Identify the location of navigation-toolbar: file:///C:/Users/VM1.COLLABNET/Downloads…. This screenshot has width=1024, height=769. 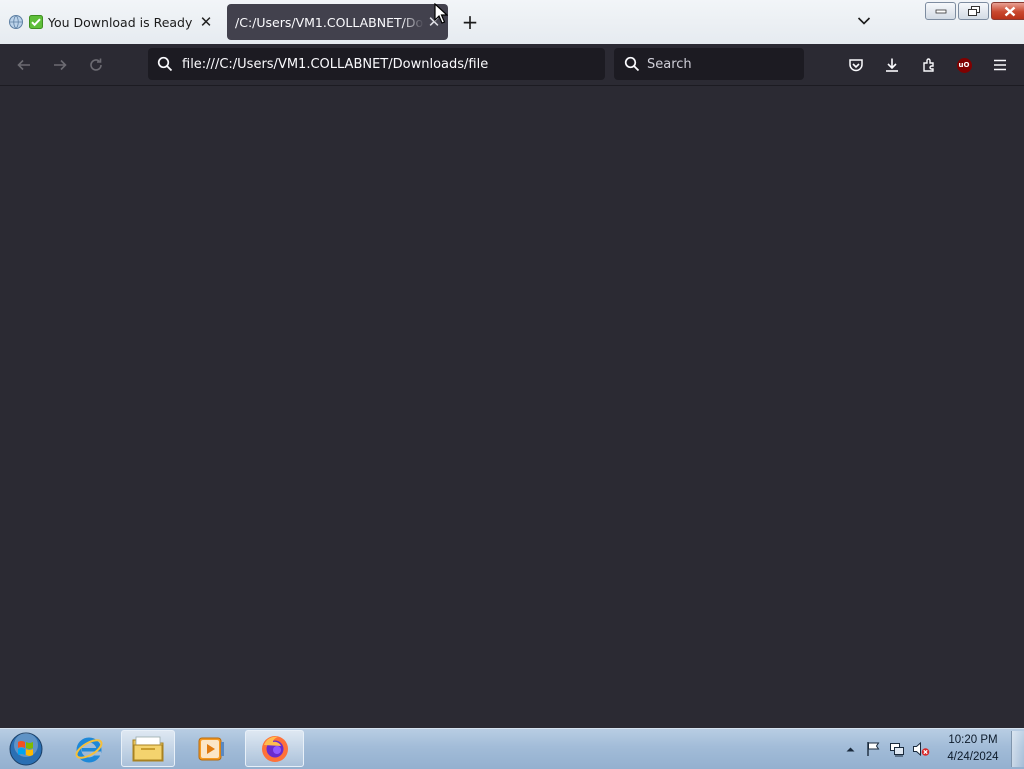
(512, 65).